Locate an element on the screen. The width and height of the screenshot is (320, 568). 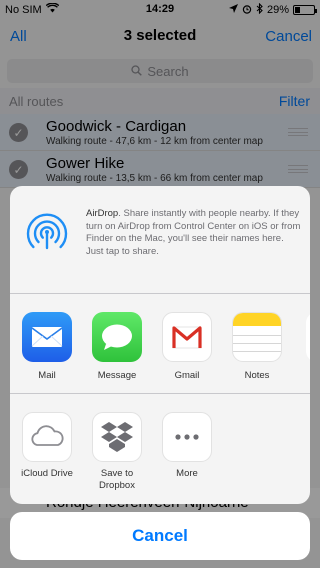
share-item-label: Message is located at coordinates (117, 375).